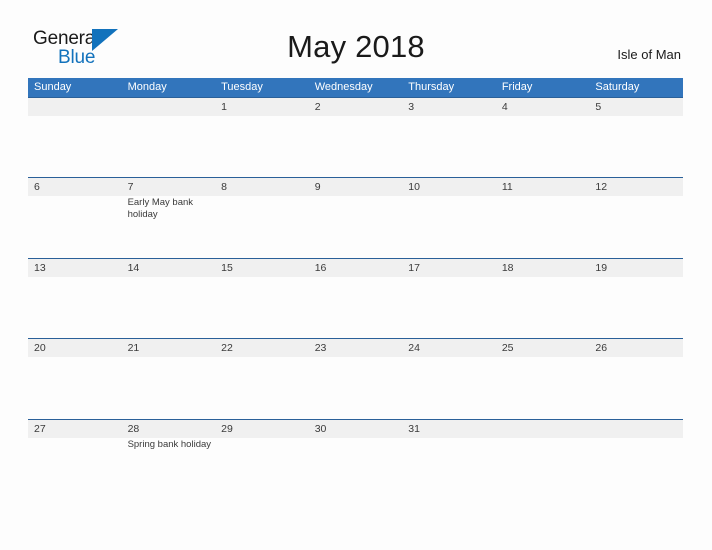 The image size is (712, 550). I want to click on weekday-header-sunday: Sunday, so click(53, 87).